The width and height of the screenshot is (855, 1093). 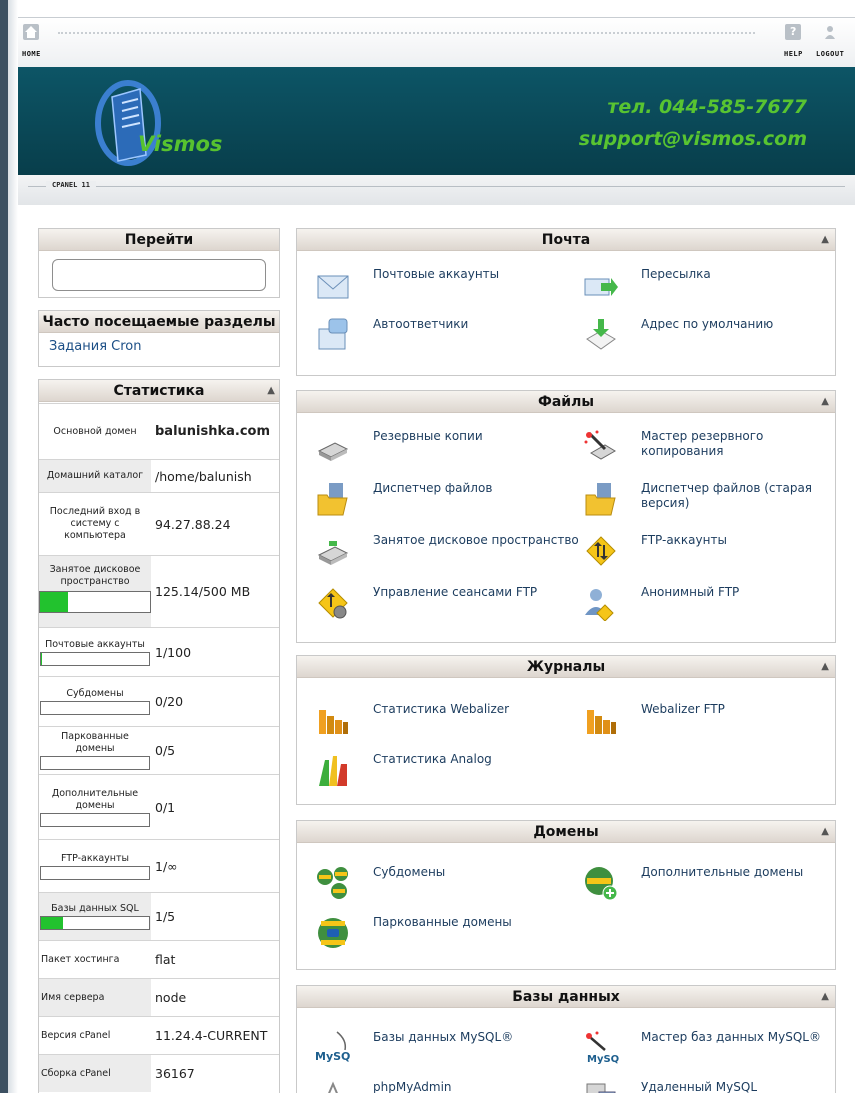 What do you see at coordinates (712, 335) in the screenshot?
I see `default-address-item: Адрес по умолчанию` at bounding box center [712, 335].